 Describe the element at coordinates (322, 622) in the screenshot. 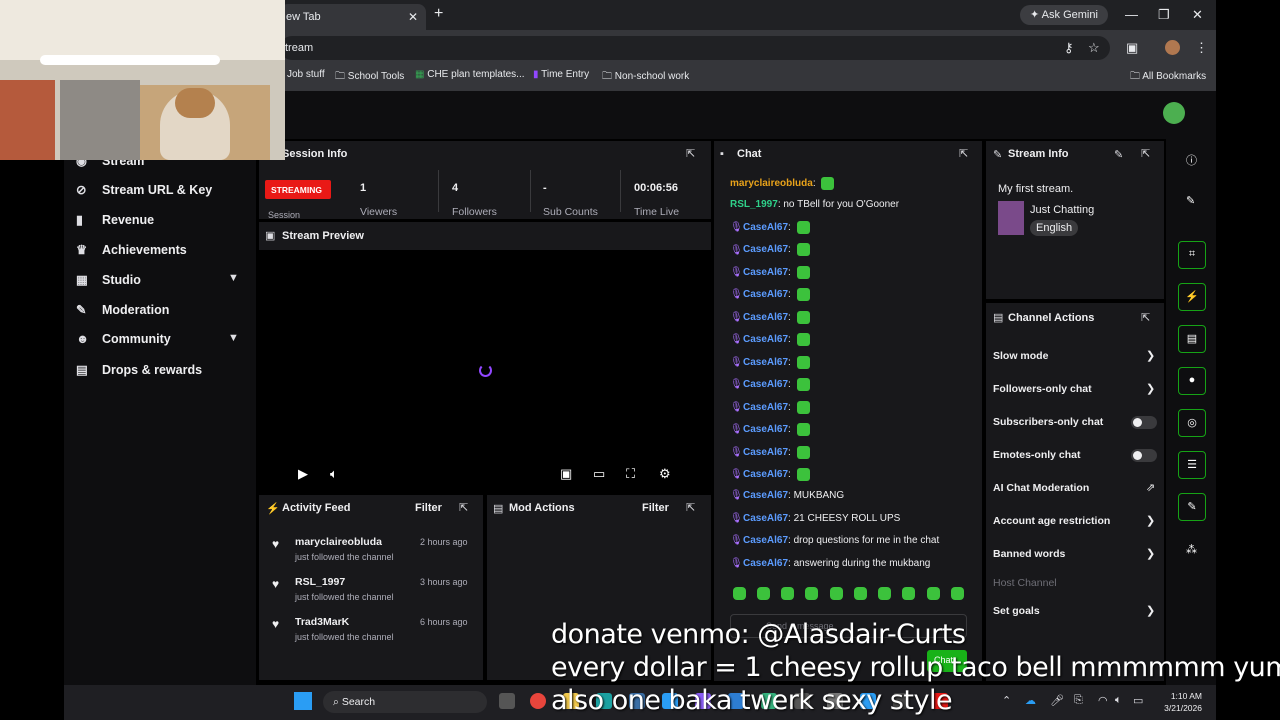

I see `follower-name: Trad3MarK` at that location.